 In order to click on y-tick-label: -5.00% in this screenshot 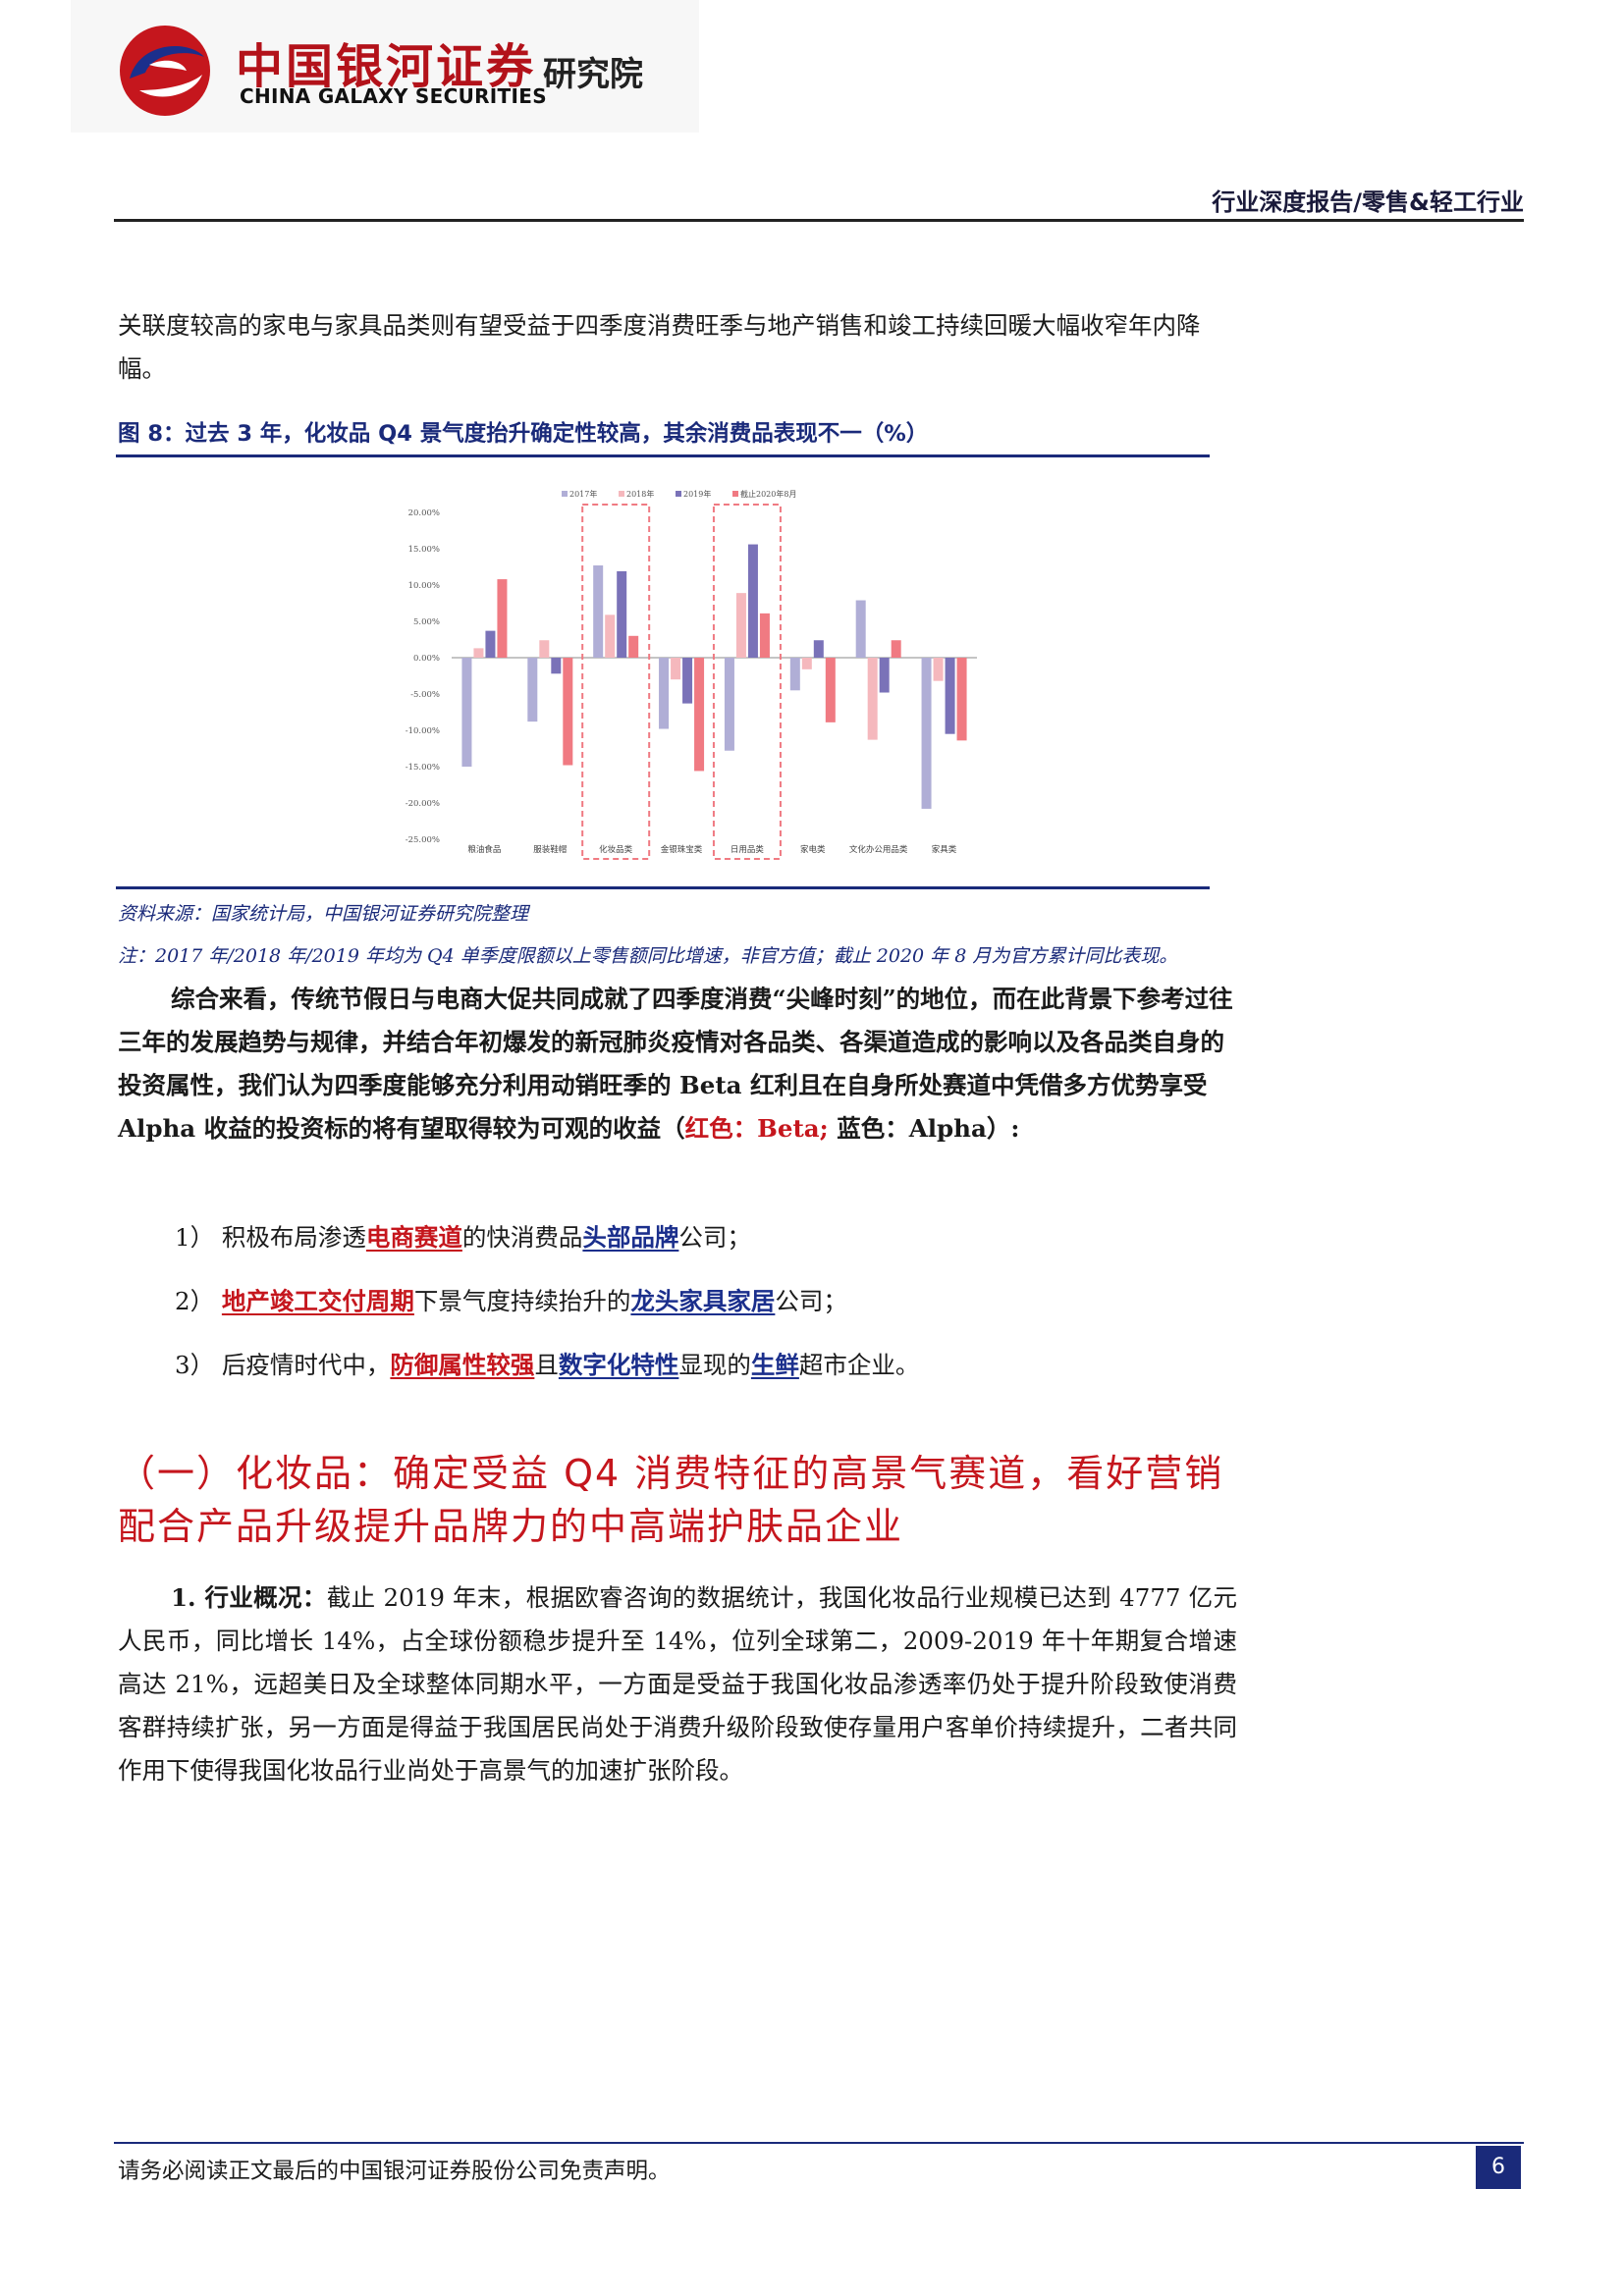, I will do `click(425, 695)`.